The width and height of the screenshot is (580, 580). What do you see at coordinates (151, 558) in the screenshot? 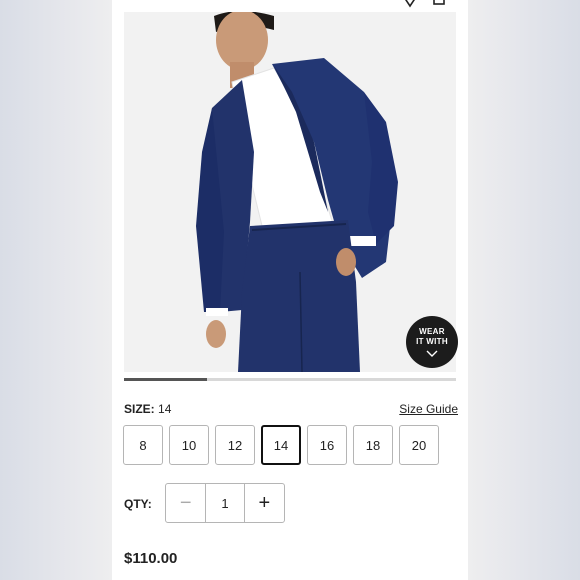
I see `product-price: $110.00` at bounding box center [151, 558].